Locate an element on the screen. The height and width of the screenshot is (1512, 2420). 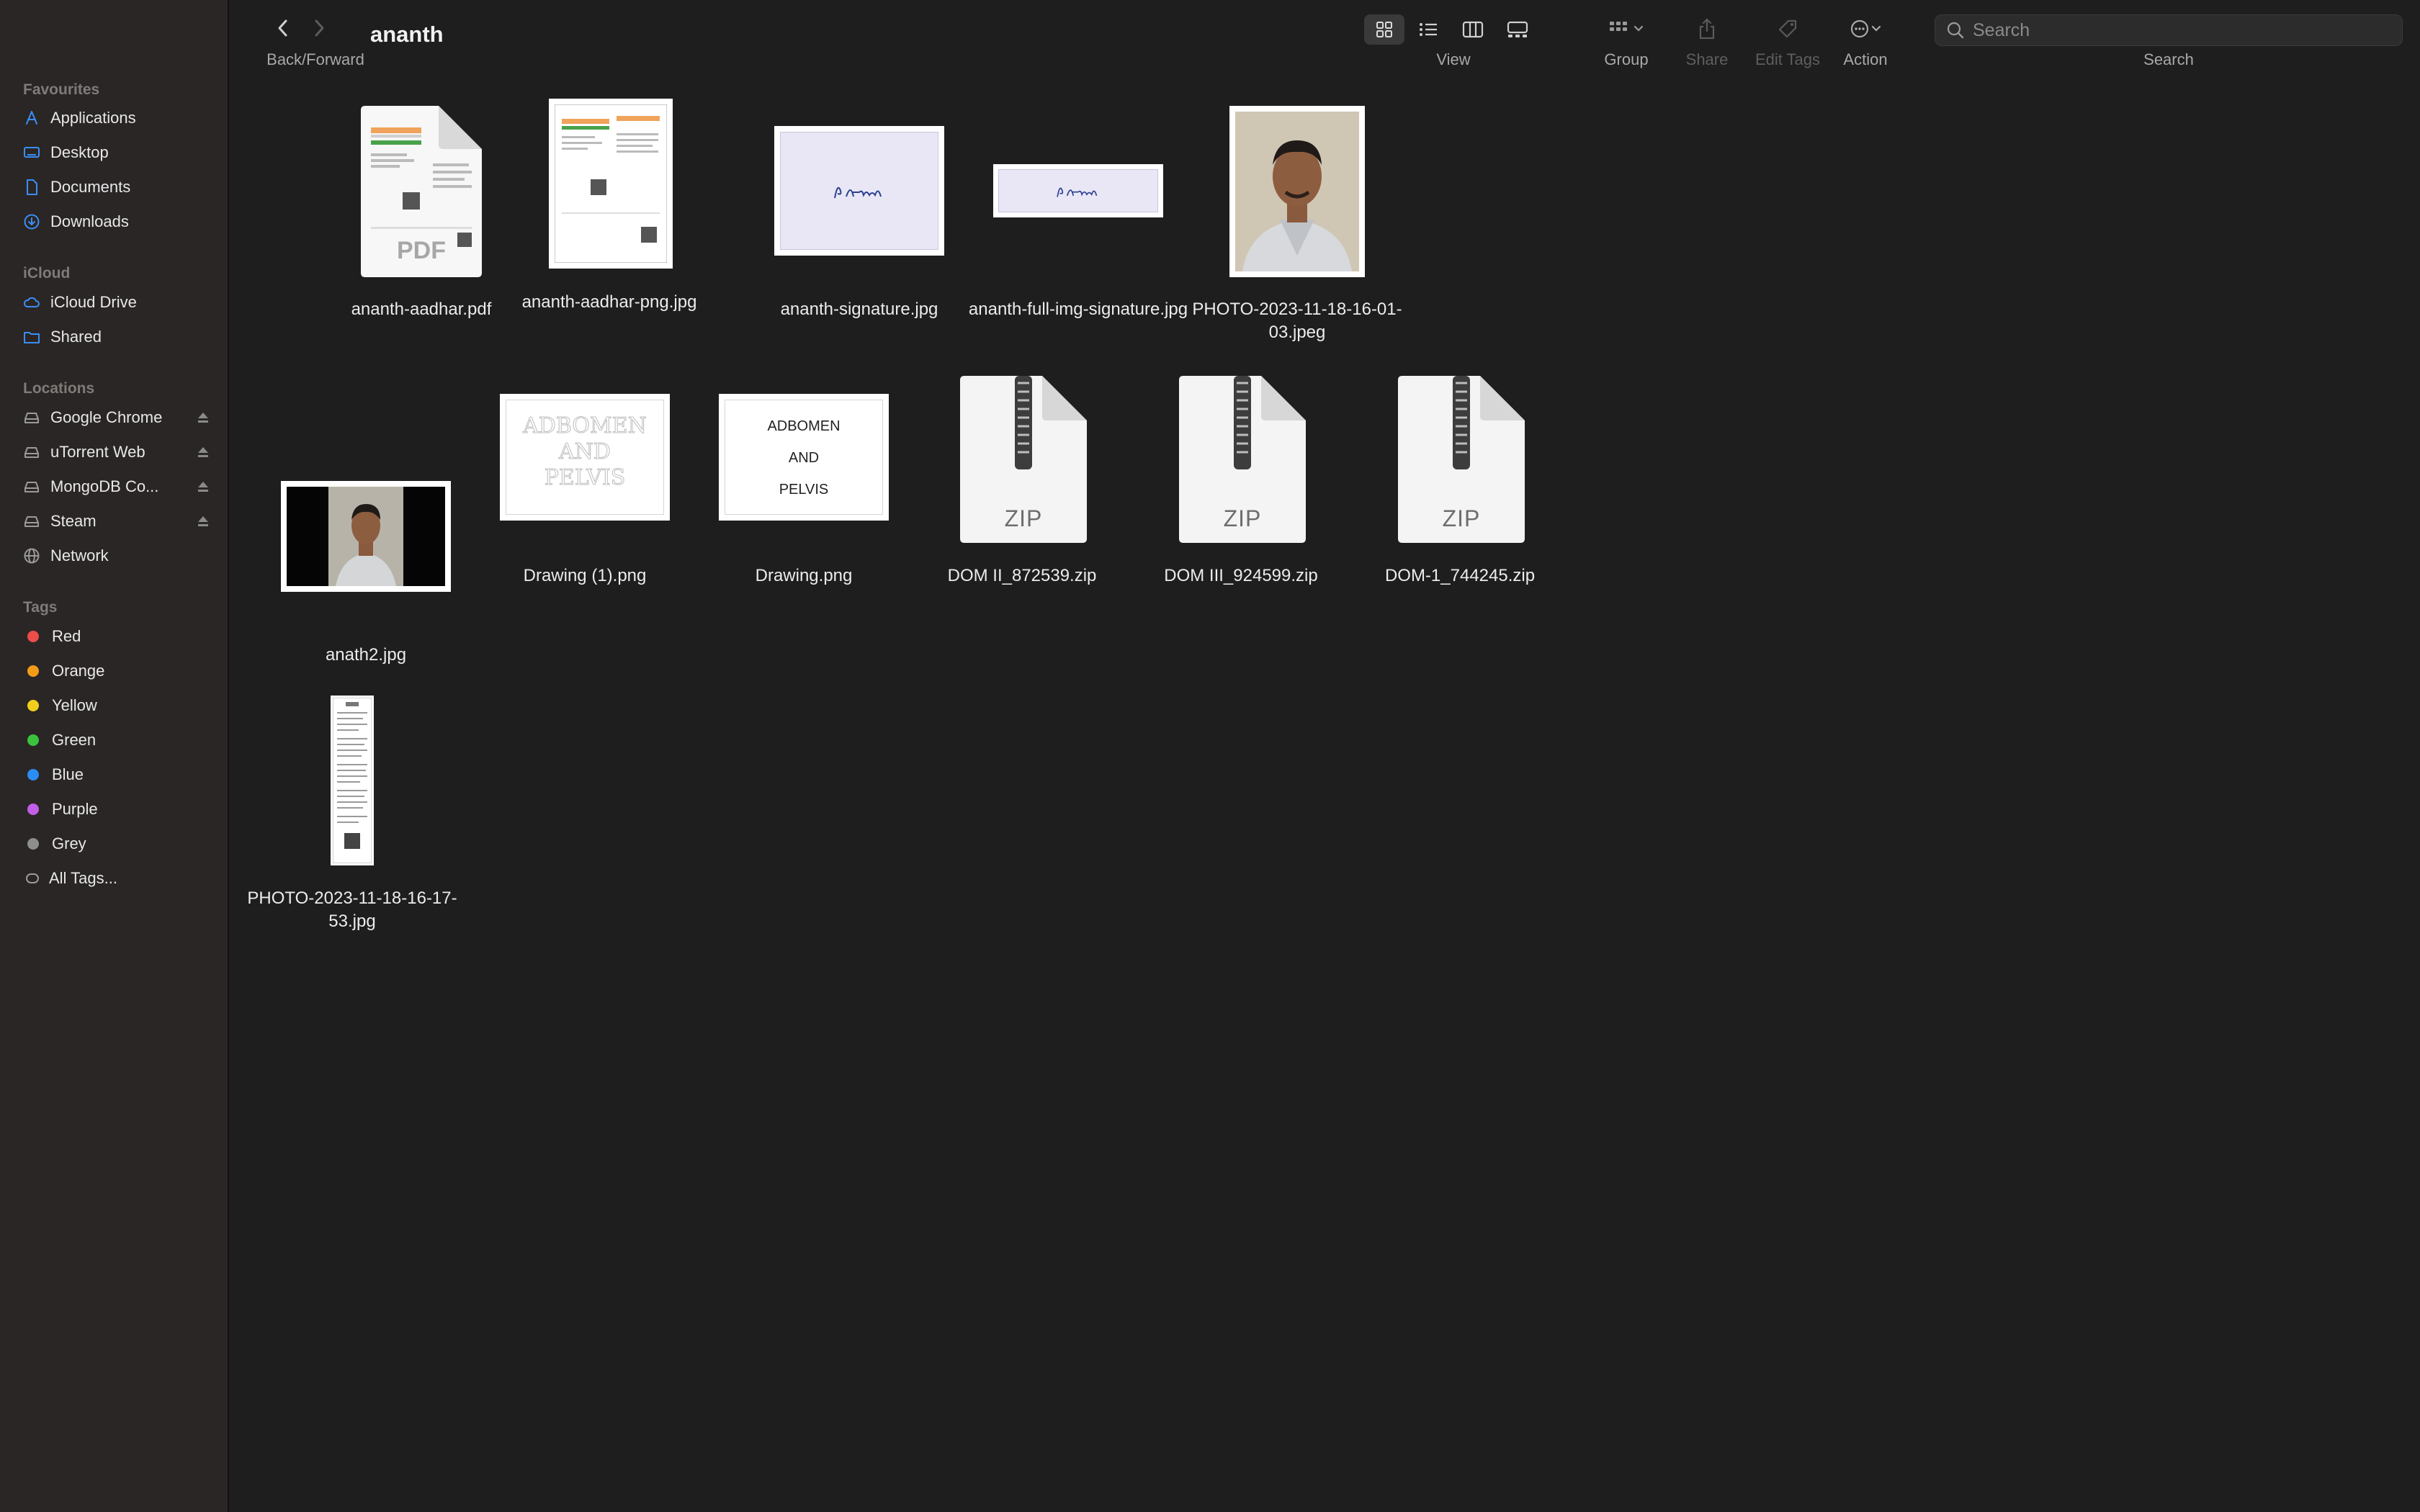
tag-green-dot-icon is located at coordinates (33, 740).